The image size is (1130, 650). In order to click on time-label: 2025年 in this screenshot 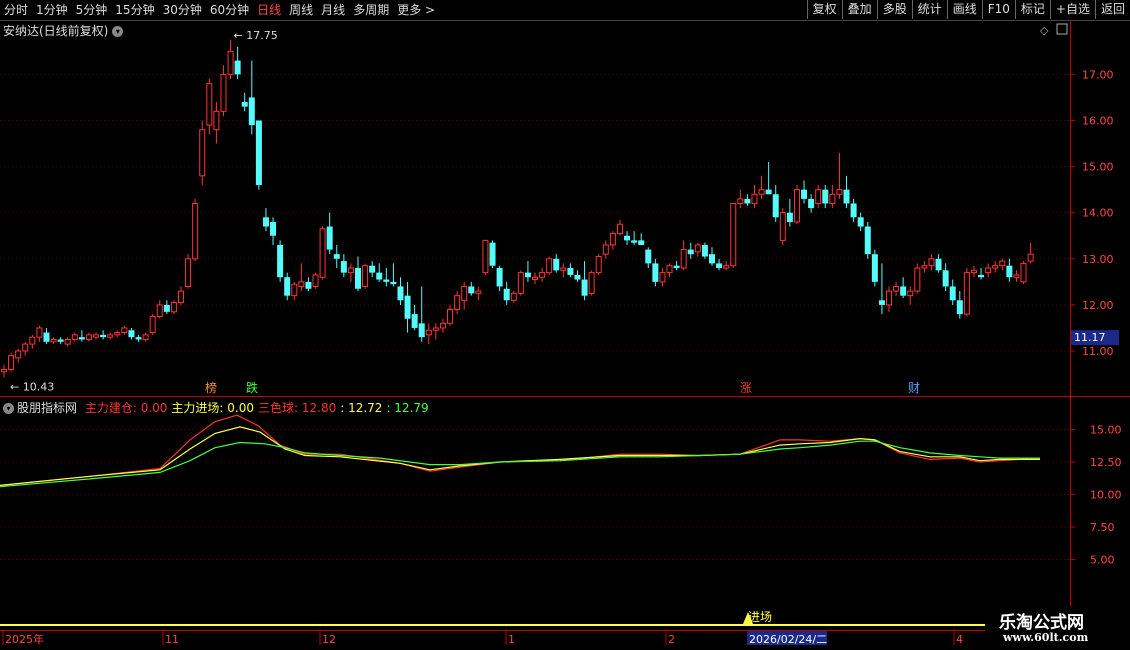, I will do `click(24, 639)`.